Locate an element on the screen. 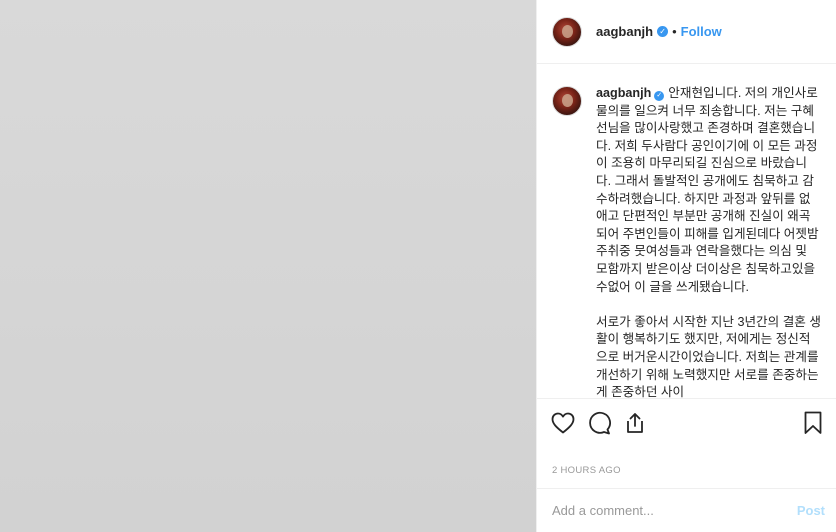 The height and width of the screenshot is (532, 836). post-timestamp: 2 HOURS AGO is located at coordinates (586, 470).